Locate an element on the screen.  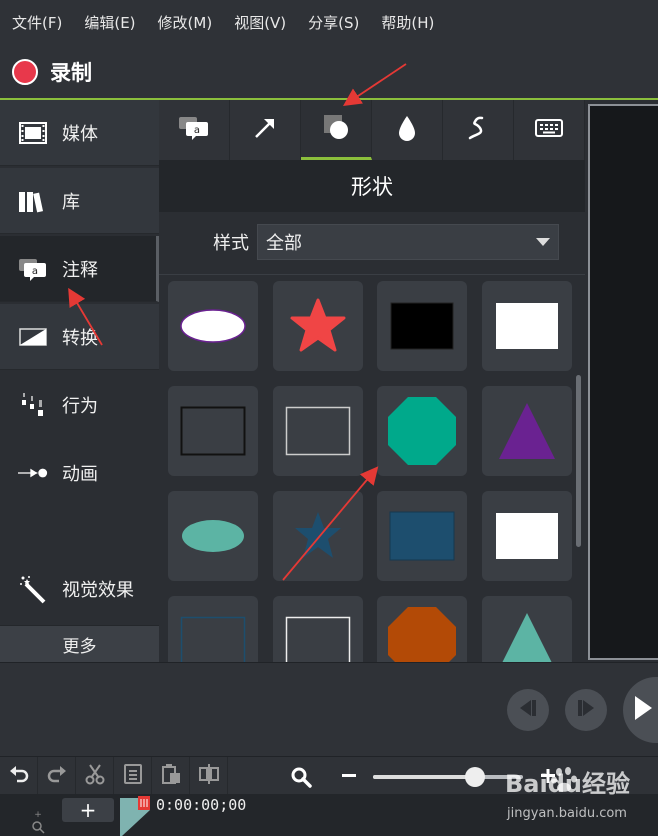
undo-button is located at coordinates (19, 775).